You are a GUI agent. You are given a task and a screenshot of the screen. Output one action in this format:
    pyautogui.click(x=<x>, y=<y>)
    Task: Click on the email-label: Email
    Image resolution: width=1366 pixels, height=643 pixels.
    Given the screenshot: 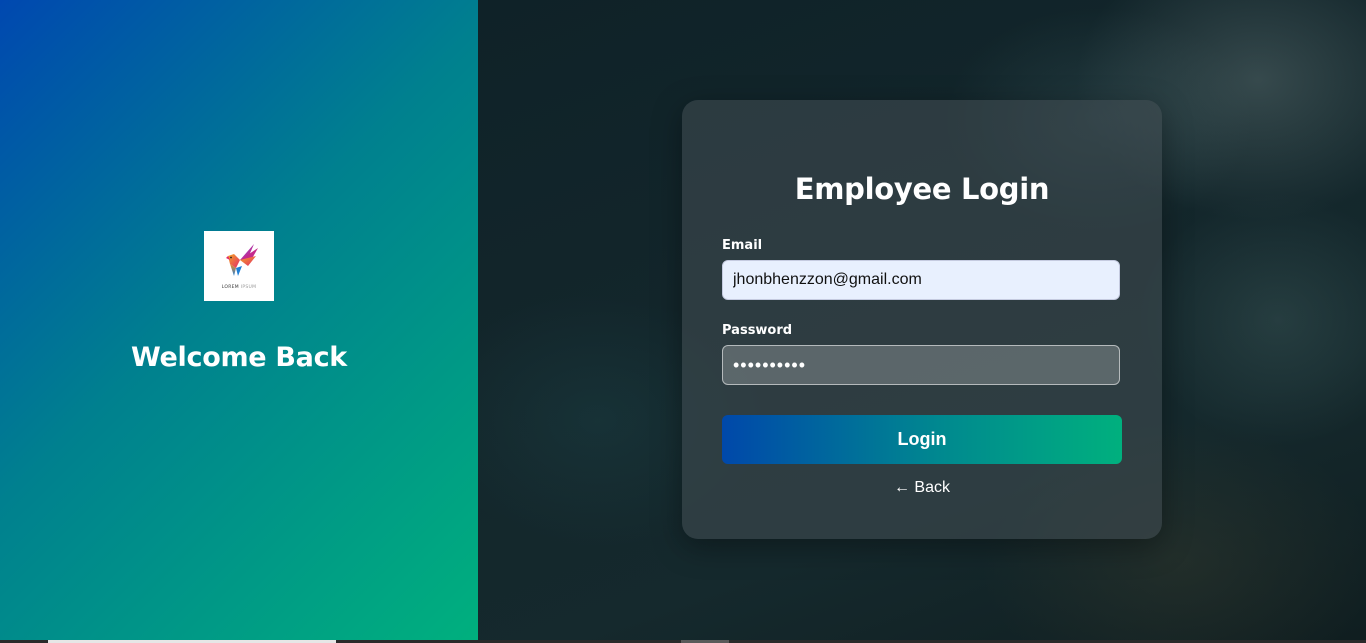 What is the action you would take?
    pyautogui.click(x=742, y=245)
    